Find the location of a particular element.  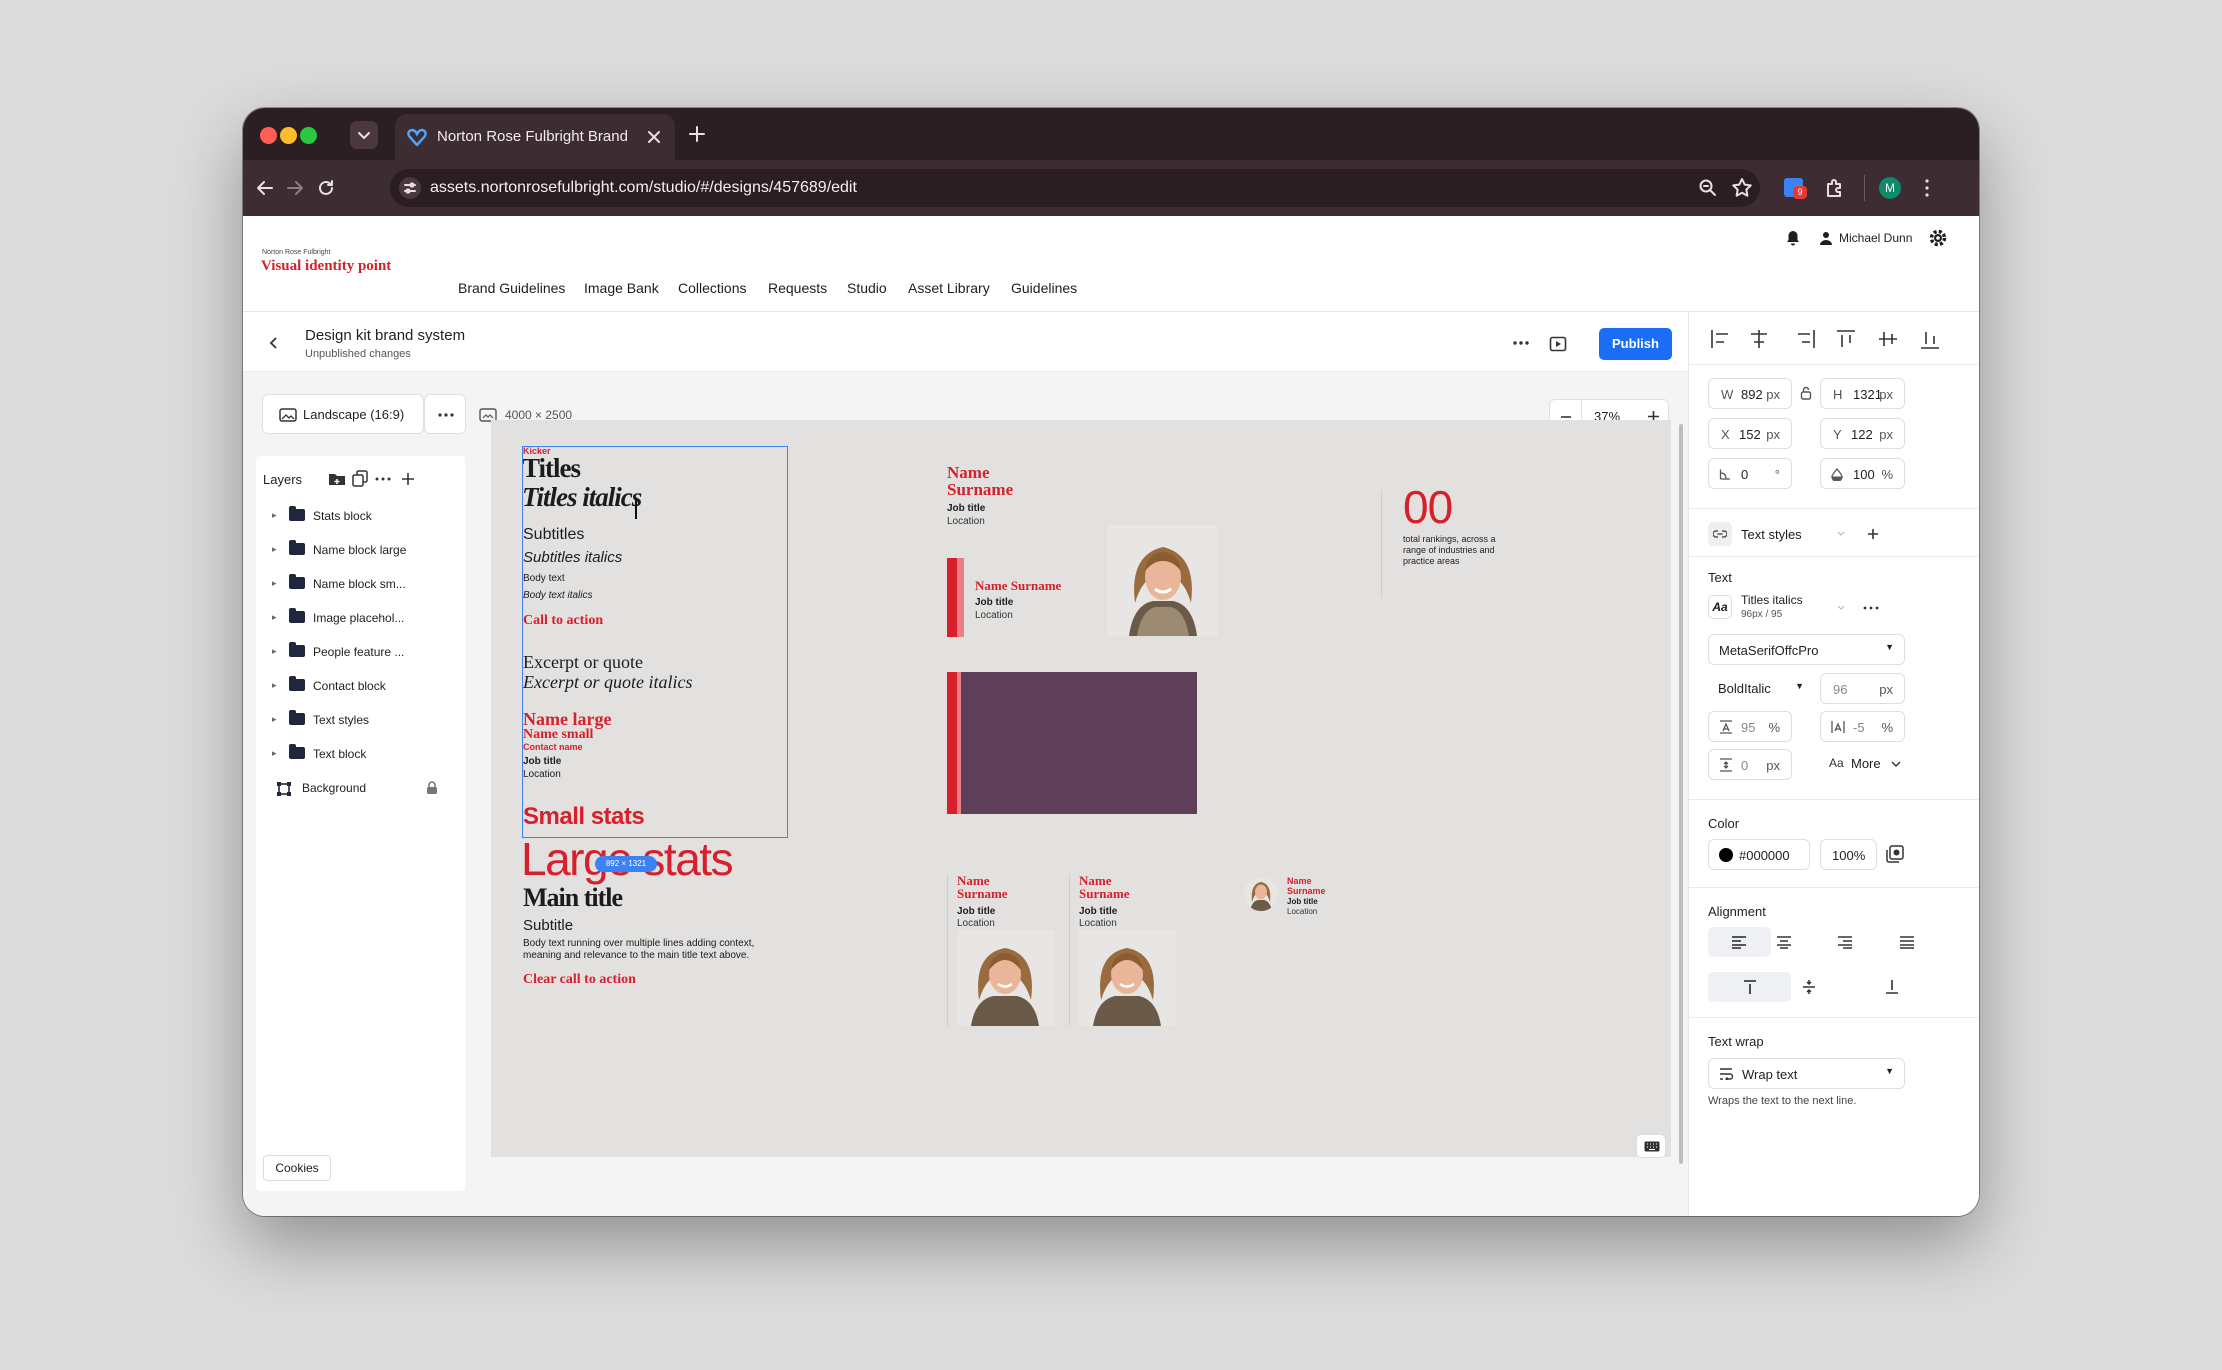

close-tab-icon is located at coordinates (654, 137).